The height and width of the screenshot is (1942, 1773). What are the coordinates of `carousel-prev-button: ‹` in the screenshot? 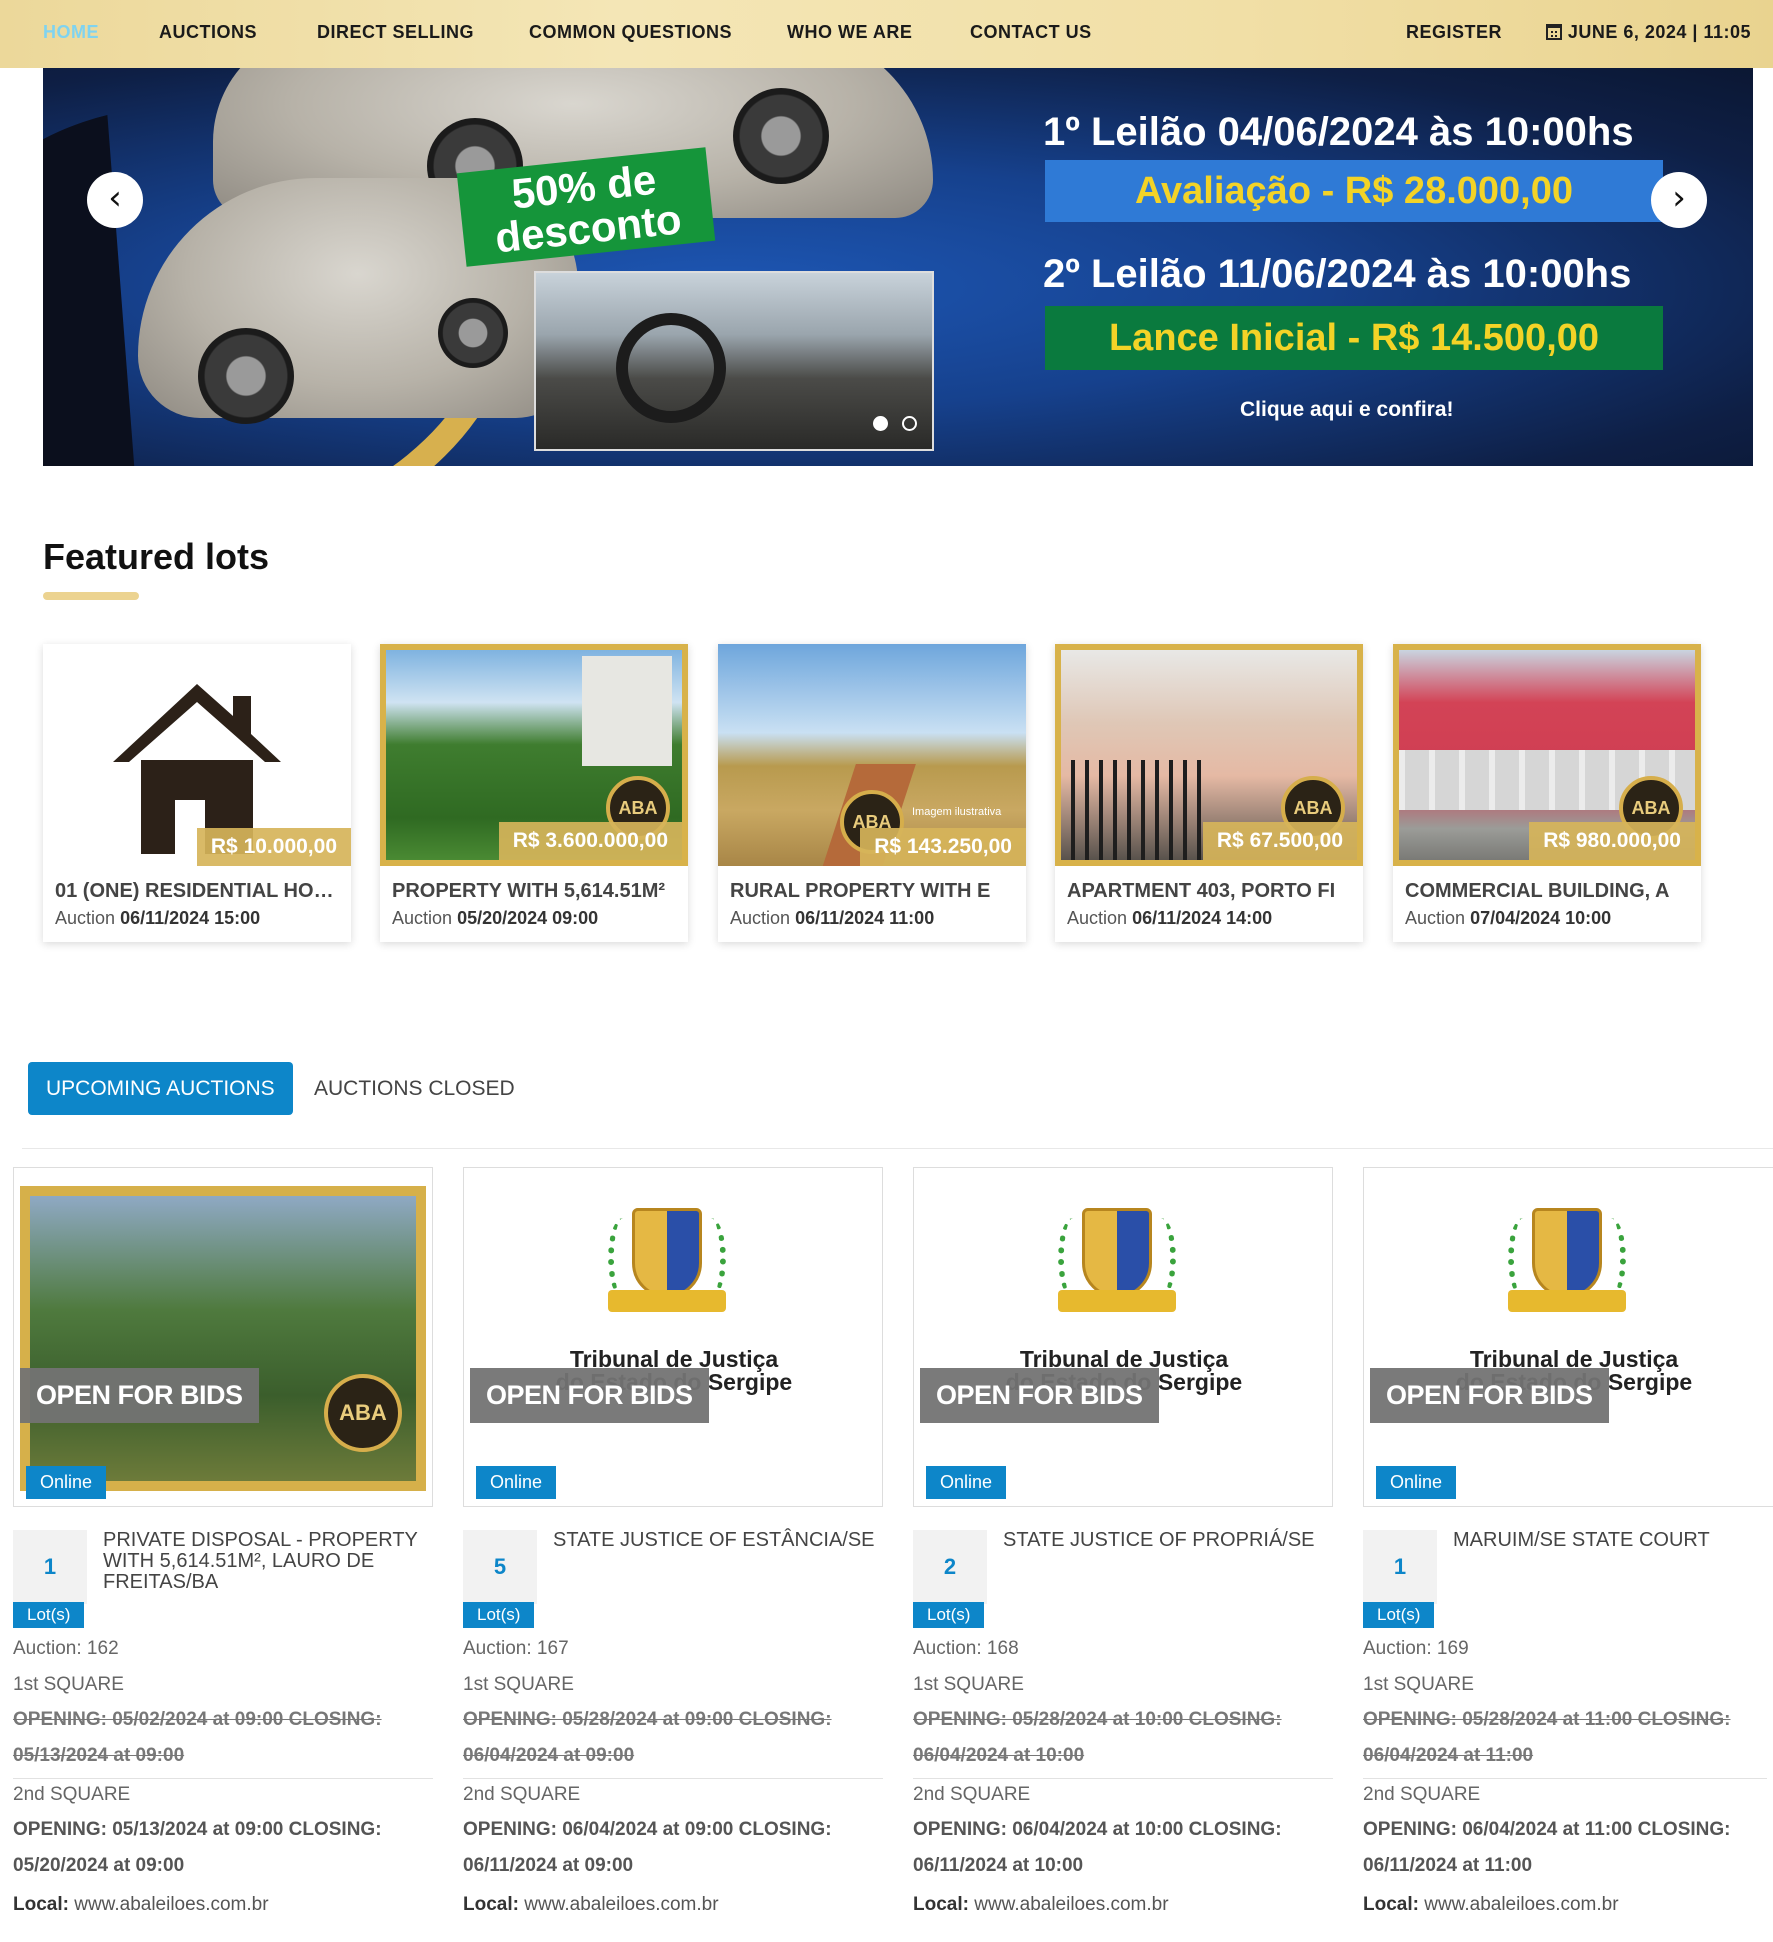 It's located at (115, 200).